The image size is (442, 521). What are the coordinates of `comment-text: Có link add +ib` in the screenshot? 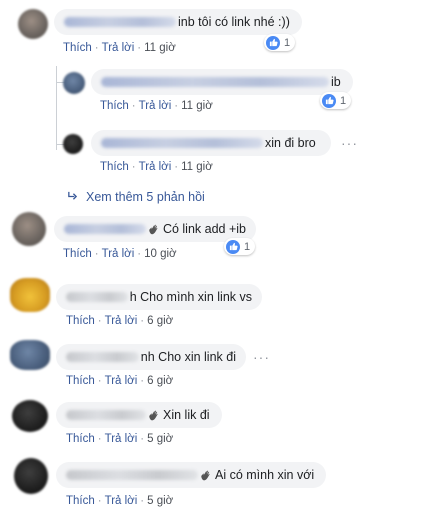 It's located at (204, 229).